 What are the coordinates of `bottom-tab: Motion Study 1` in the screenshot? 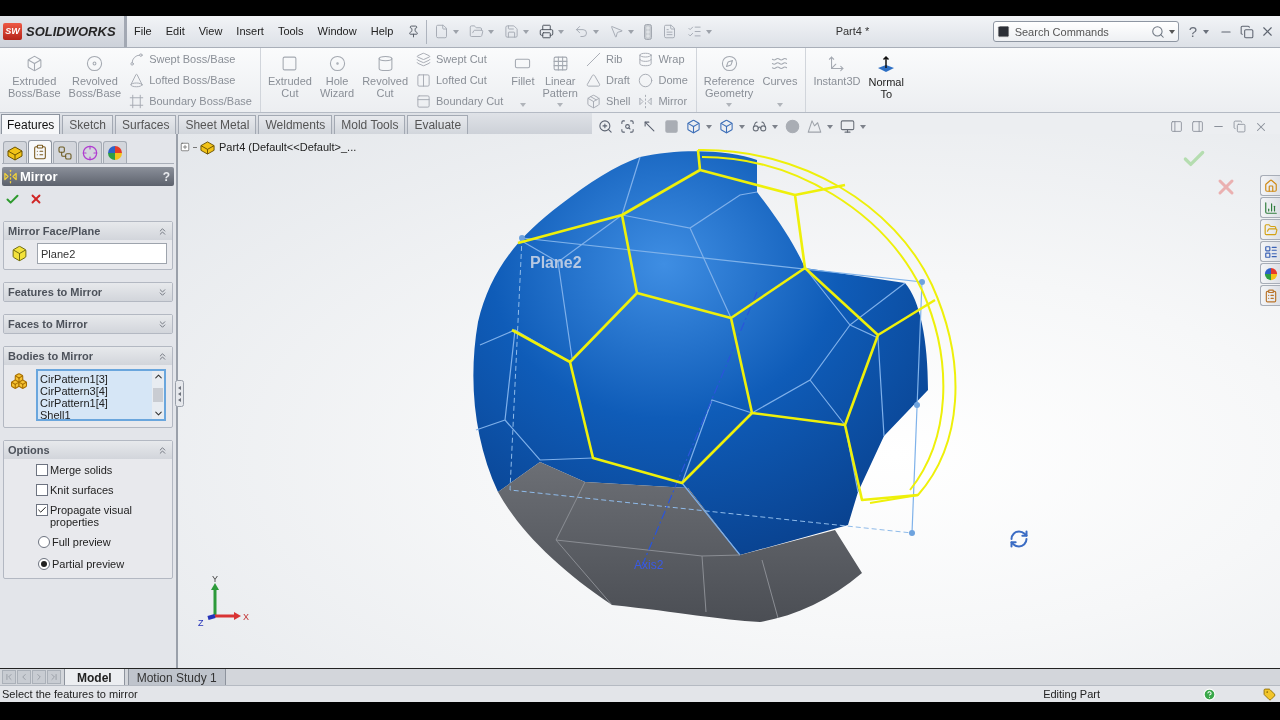 It's located at (176, 677).